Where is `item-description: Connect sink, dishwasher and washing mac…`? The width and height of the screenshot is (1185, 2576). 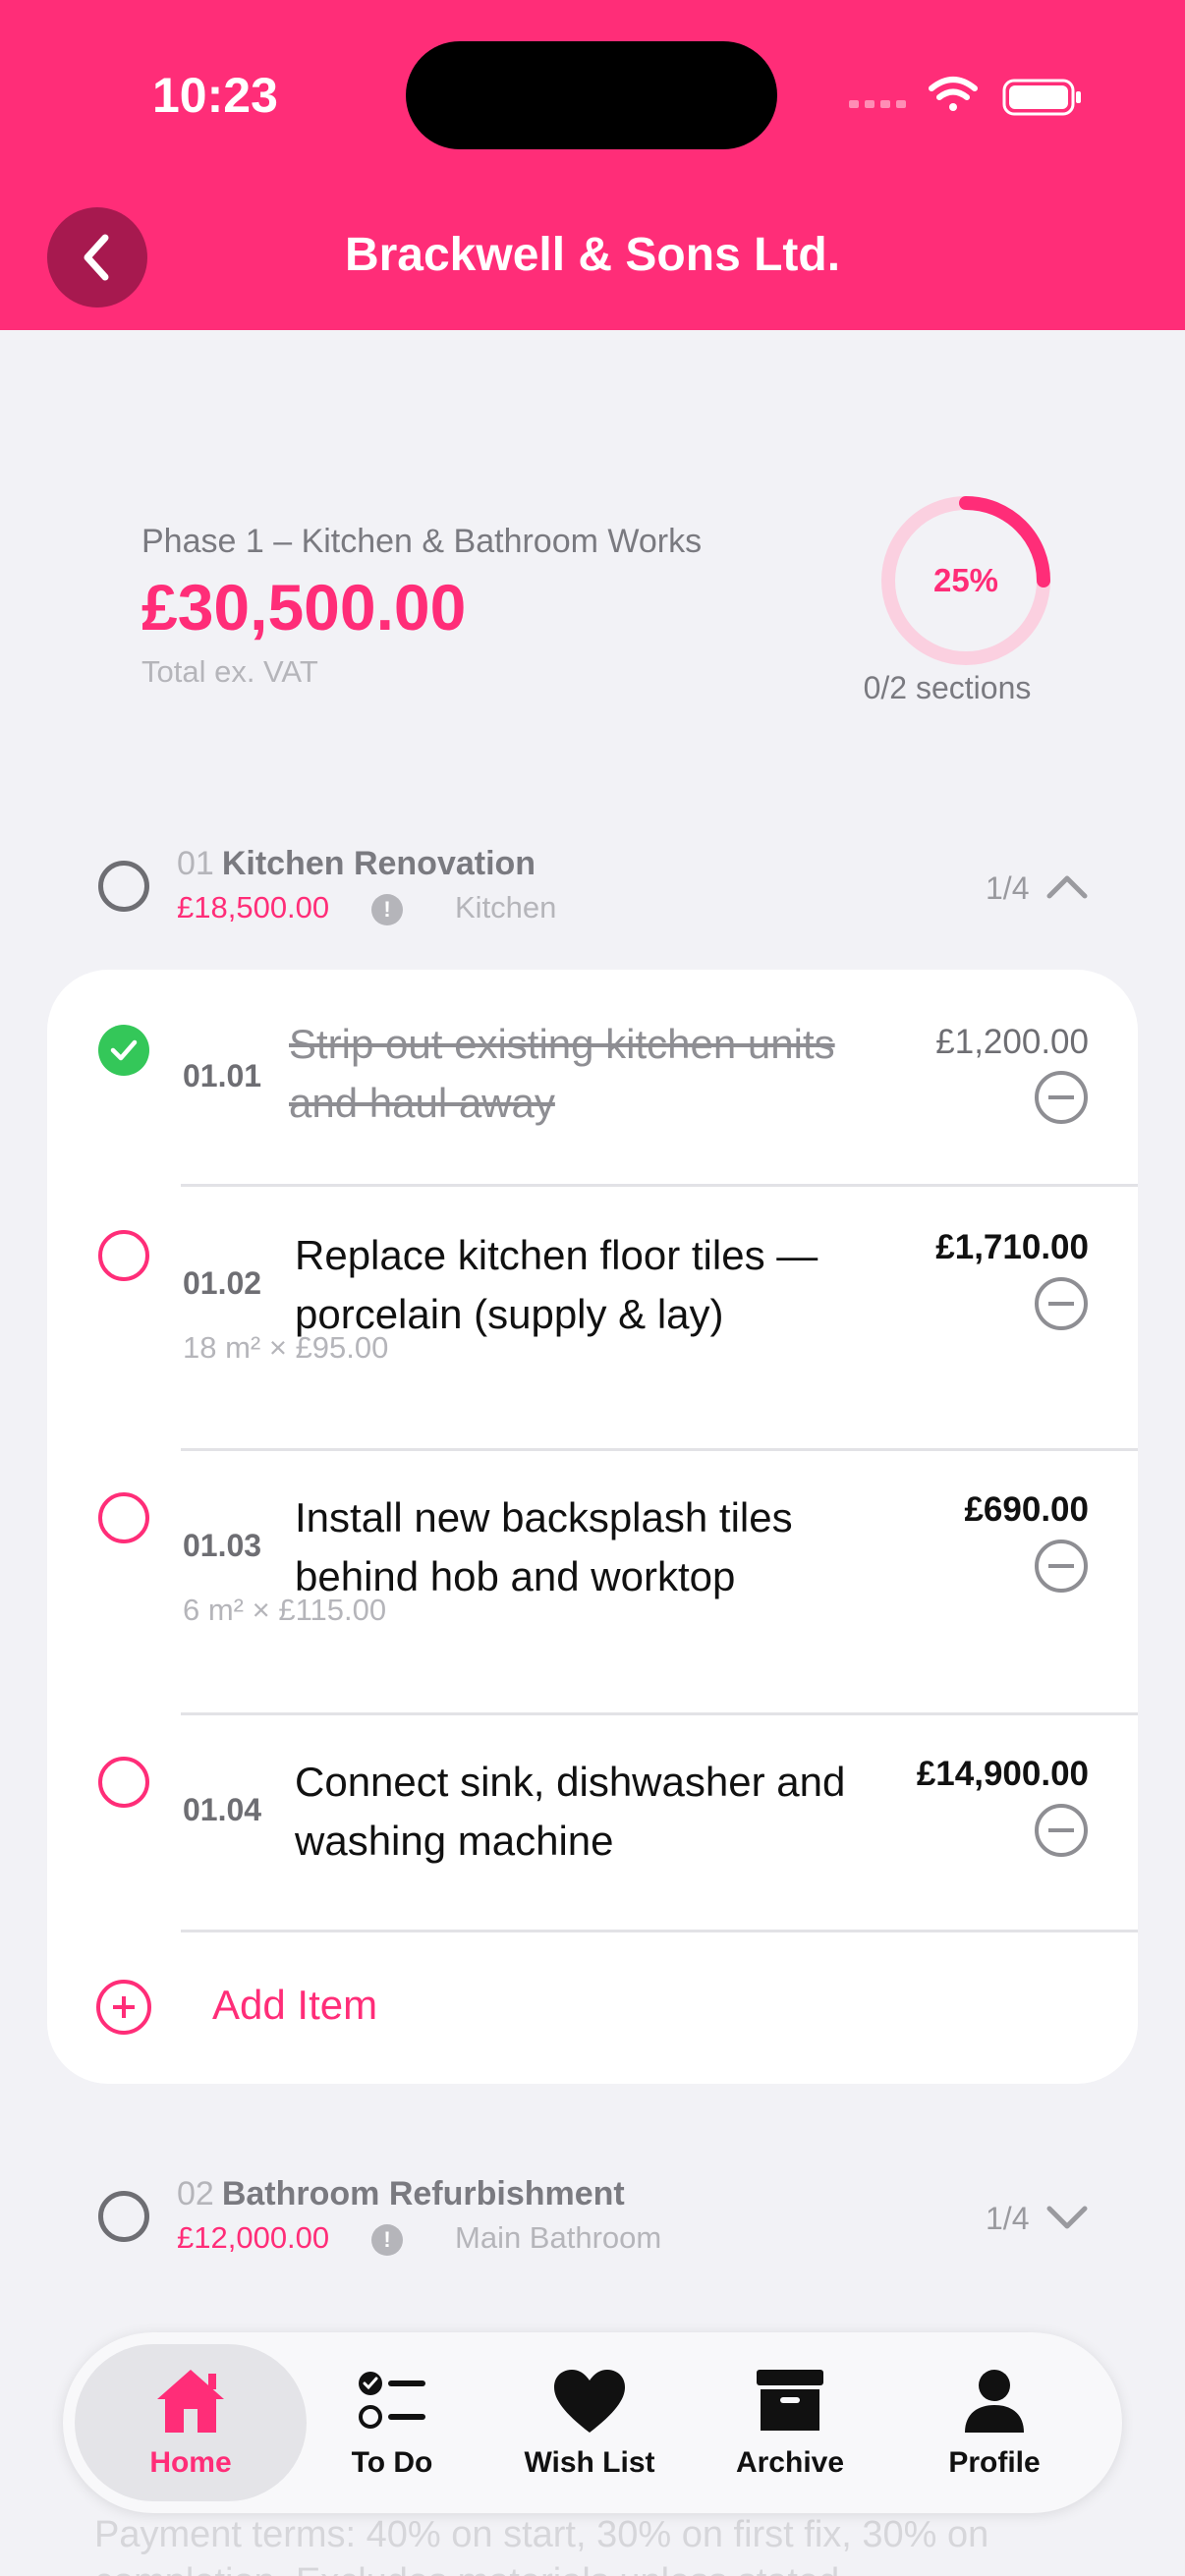
item-description: Connect sink, dishwasher and washing mac… is located at coordinates (571, 1811).